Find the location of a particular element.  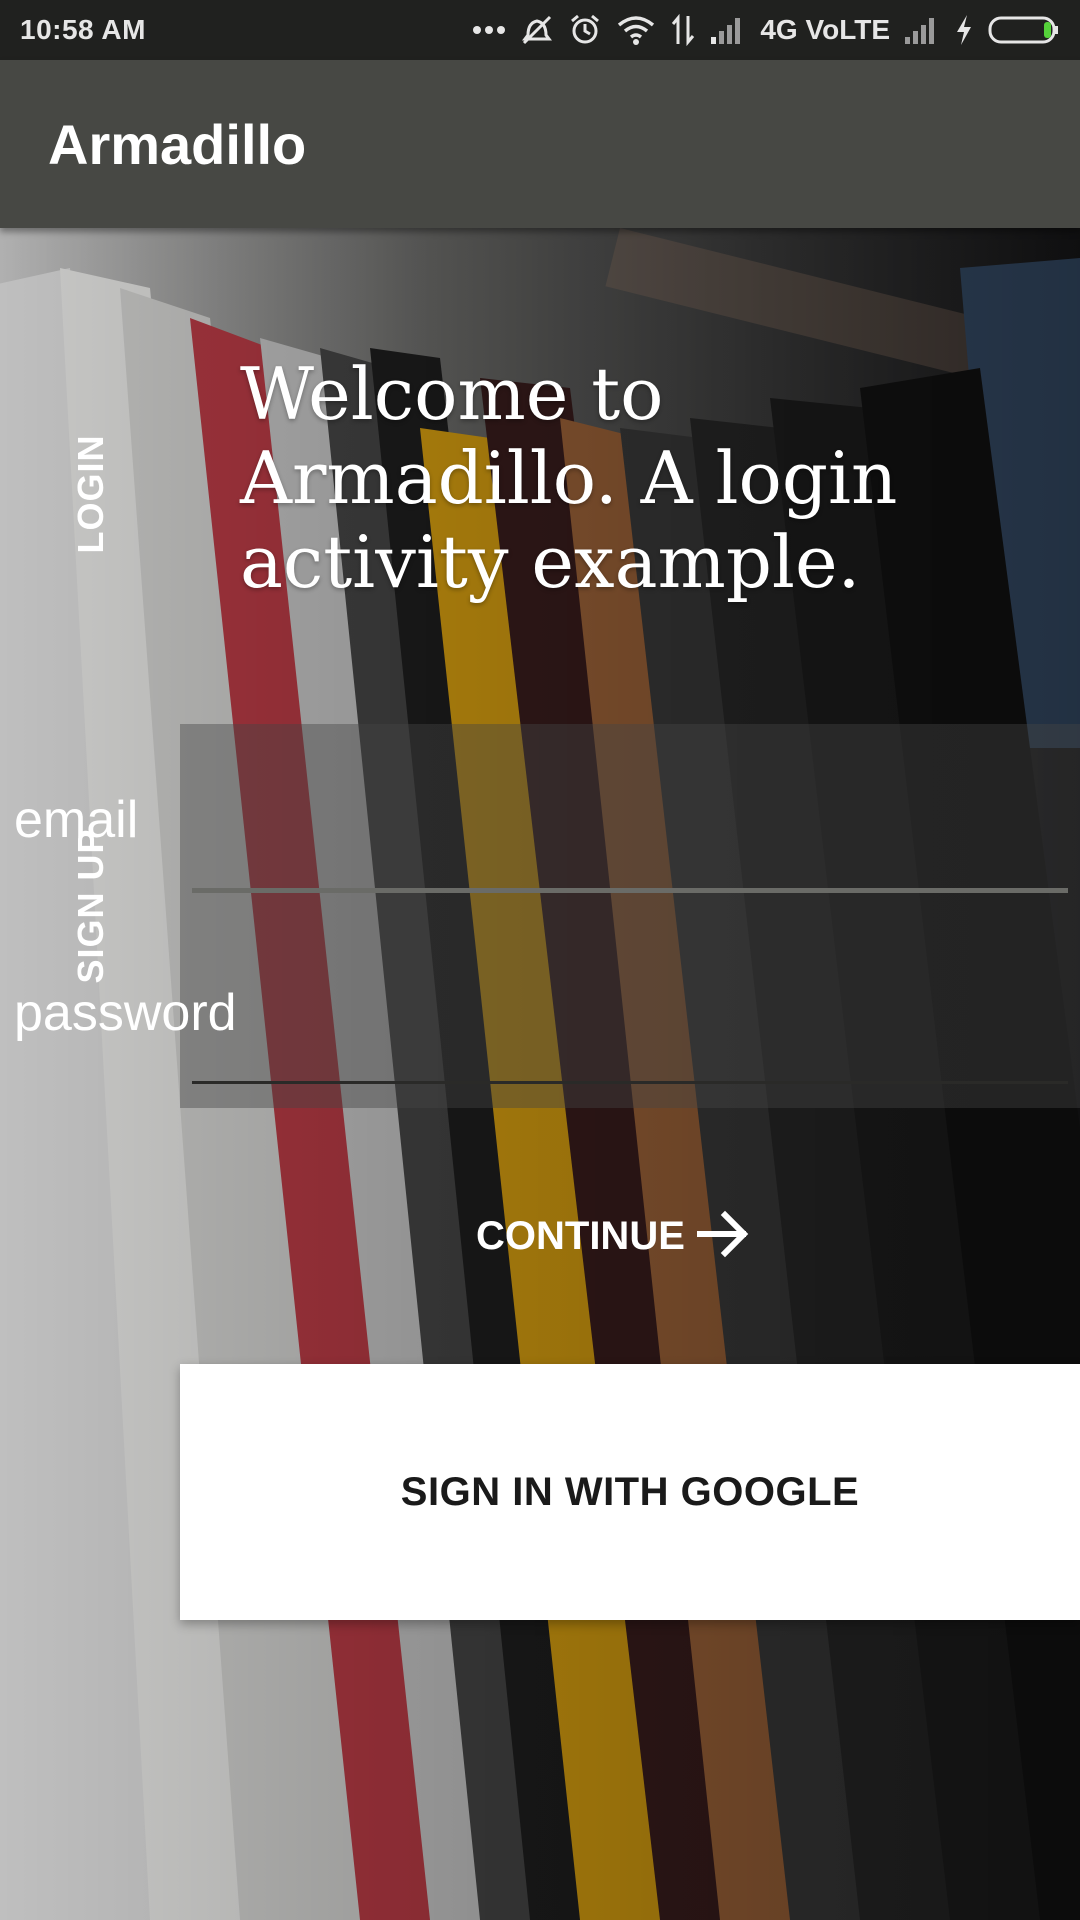

welcome-line-3: activity example. is located at coordinates (550, 562).